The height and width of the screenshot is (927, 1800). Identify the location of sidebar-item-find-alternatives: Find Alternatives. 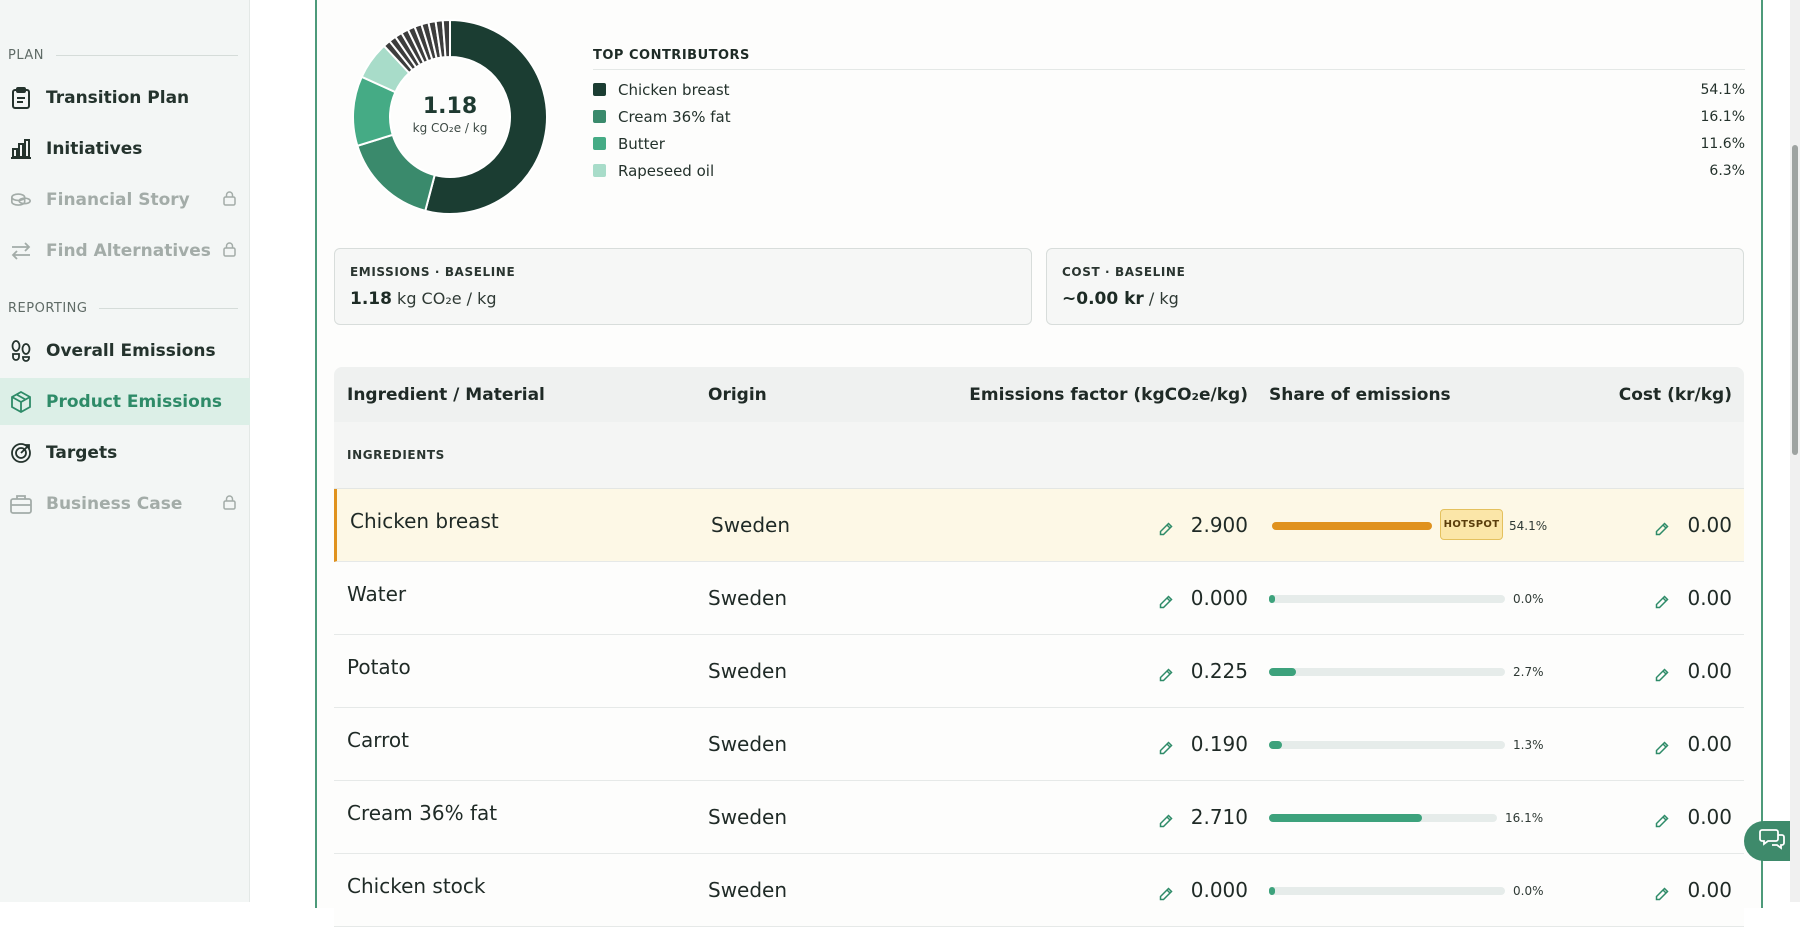
(125, 250).